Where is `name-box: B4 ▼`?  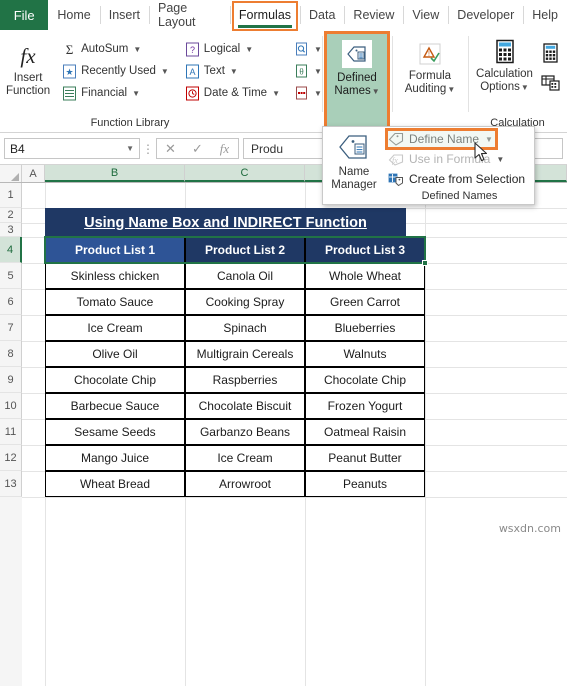 name-box: B4 ▼ is located at coordinates (72, 148).